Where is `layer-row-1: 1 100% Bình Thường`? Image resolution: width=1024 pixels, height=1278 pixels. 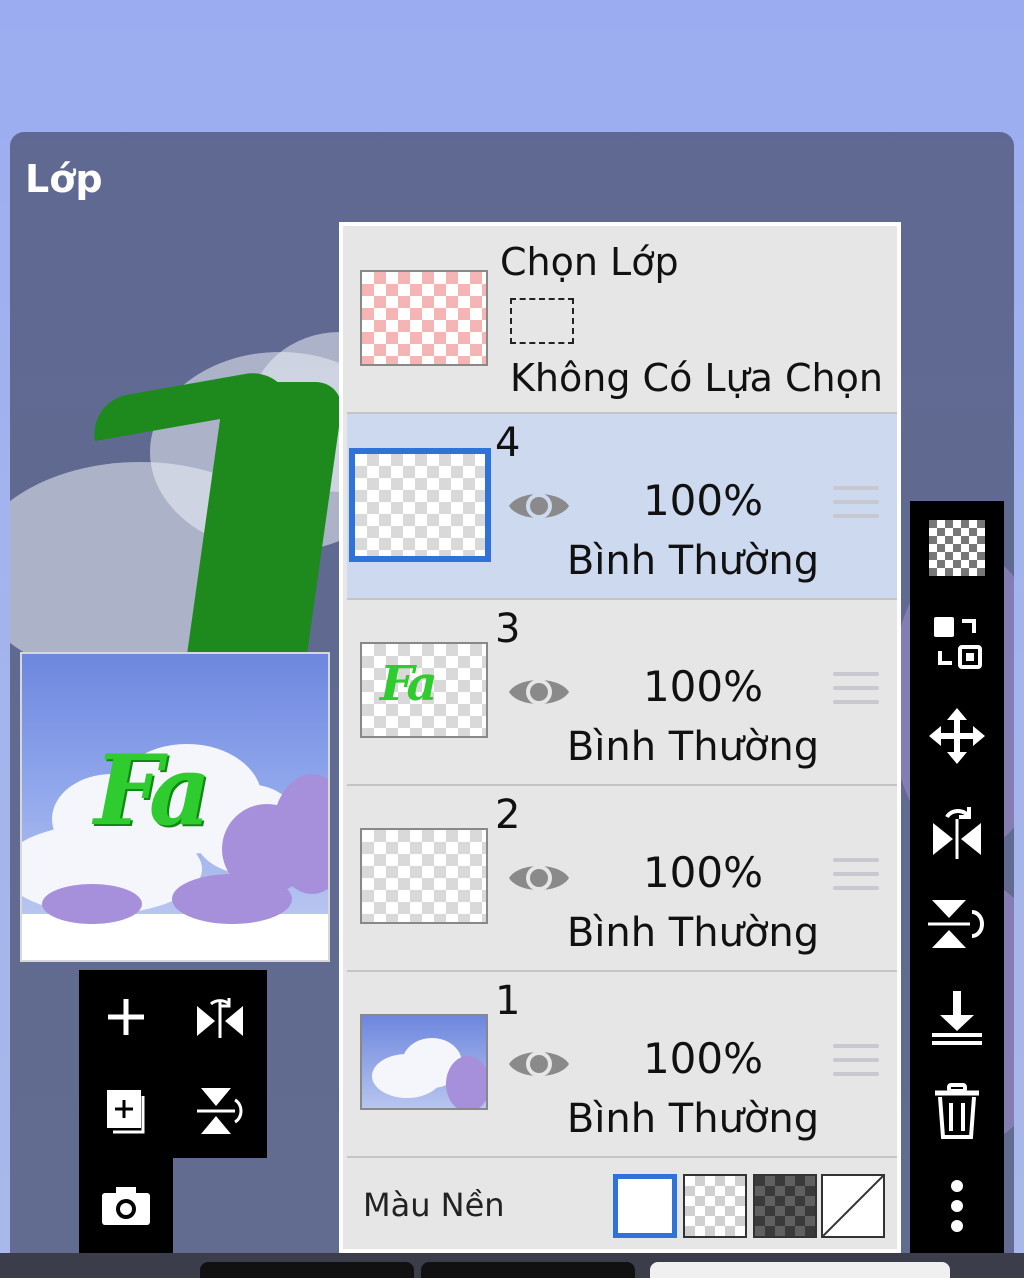 layer-row-1: 1 100% Bình Thường is located at coordinates (622, 1065).